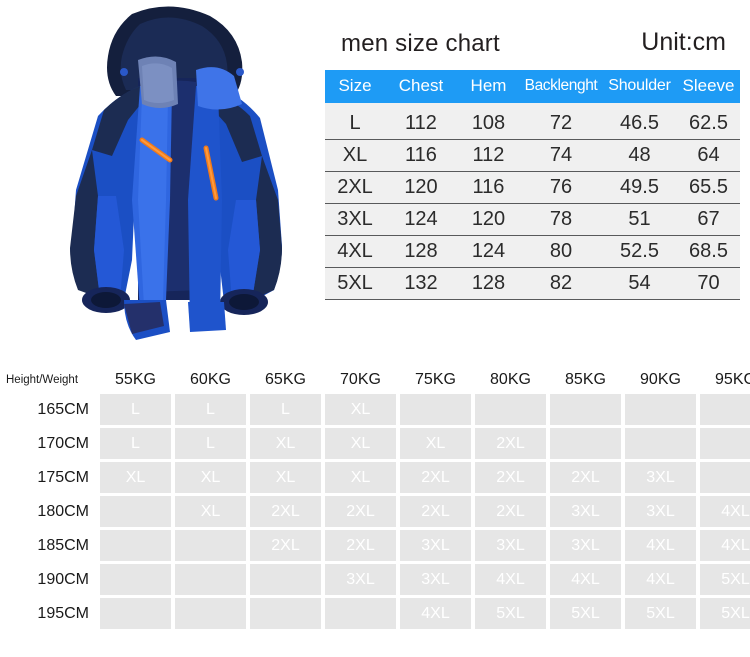 Image resolution: width=750 pixels, height=657 pixels. Describe the element at coordinates (510, 379) in the screenshot. I see `fit-grid-weight-header-80kg: 80KG` at that location.